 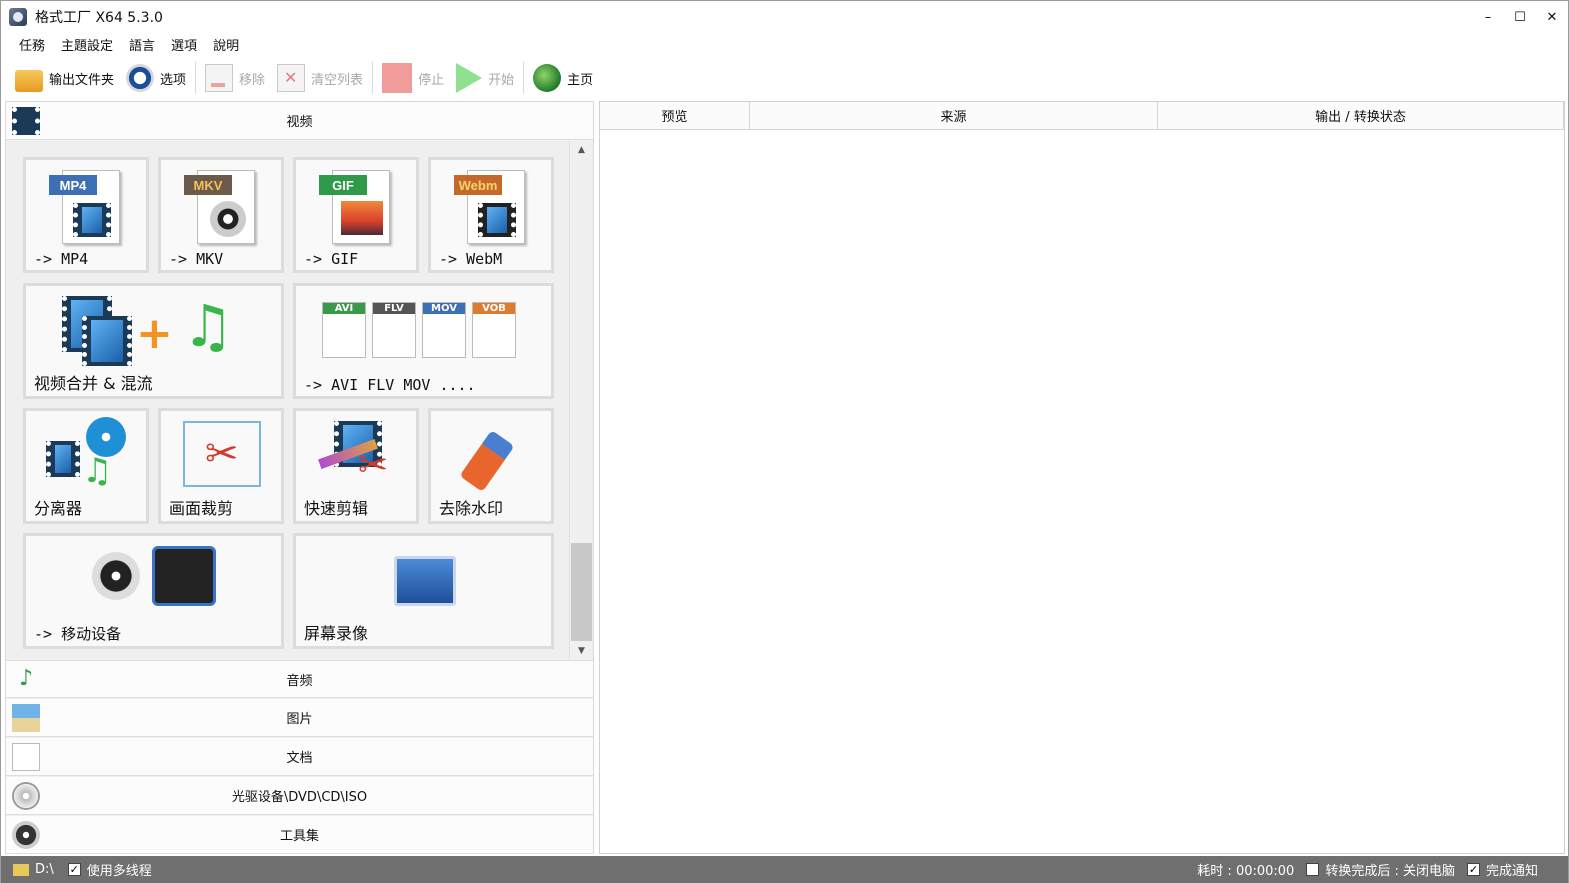 I want to click on stop-icon, so click(x=397, y=78).